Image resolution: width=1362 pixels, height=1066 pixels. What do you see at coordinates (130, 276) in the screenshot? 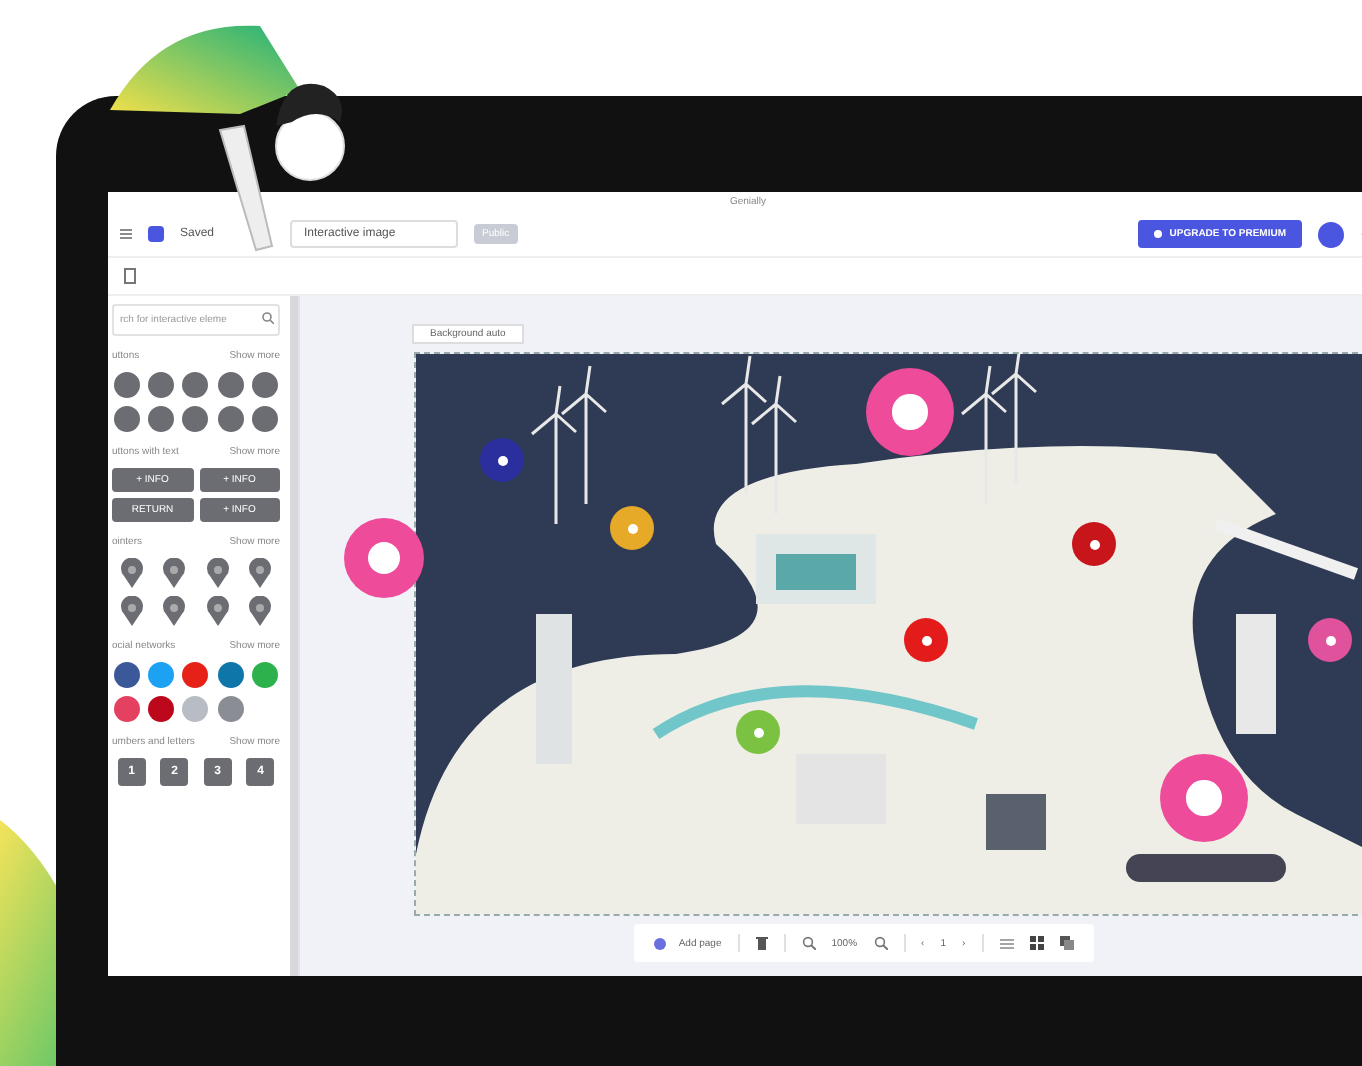
I see `page-icon` at bounding box center [130, 276].